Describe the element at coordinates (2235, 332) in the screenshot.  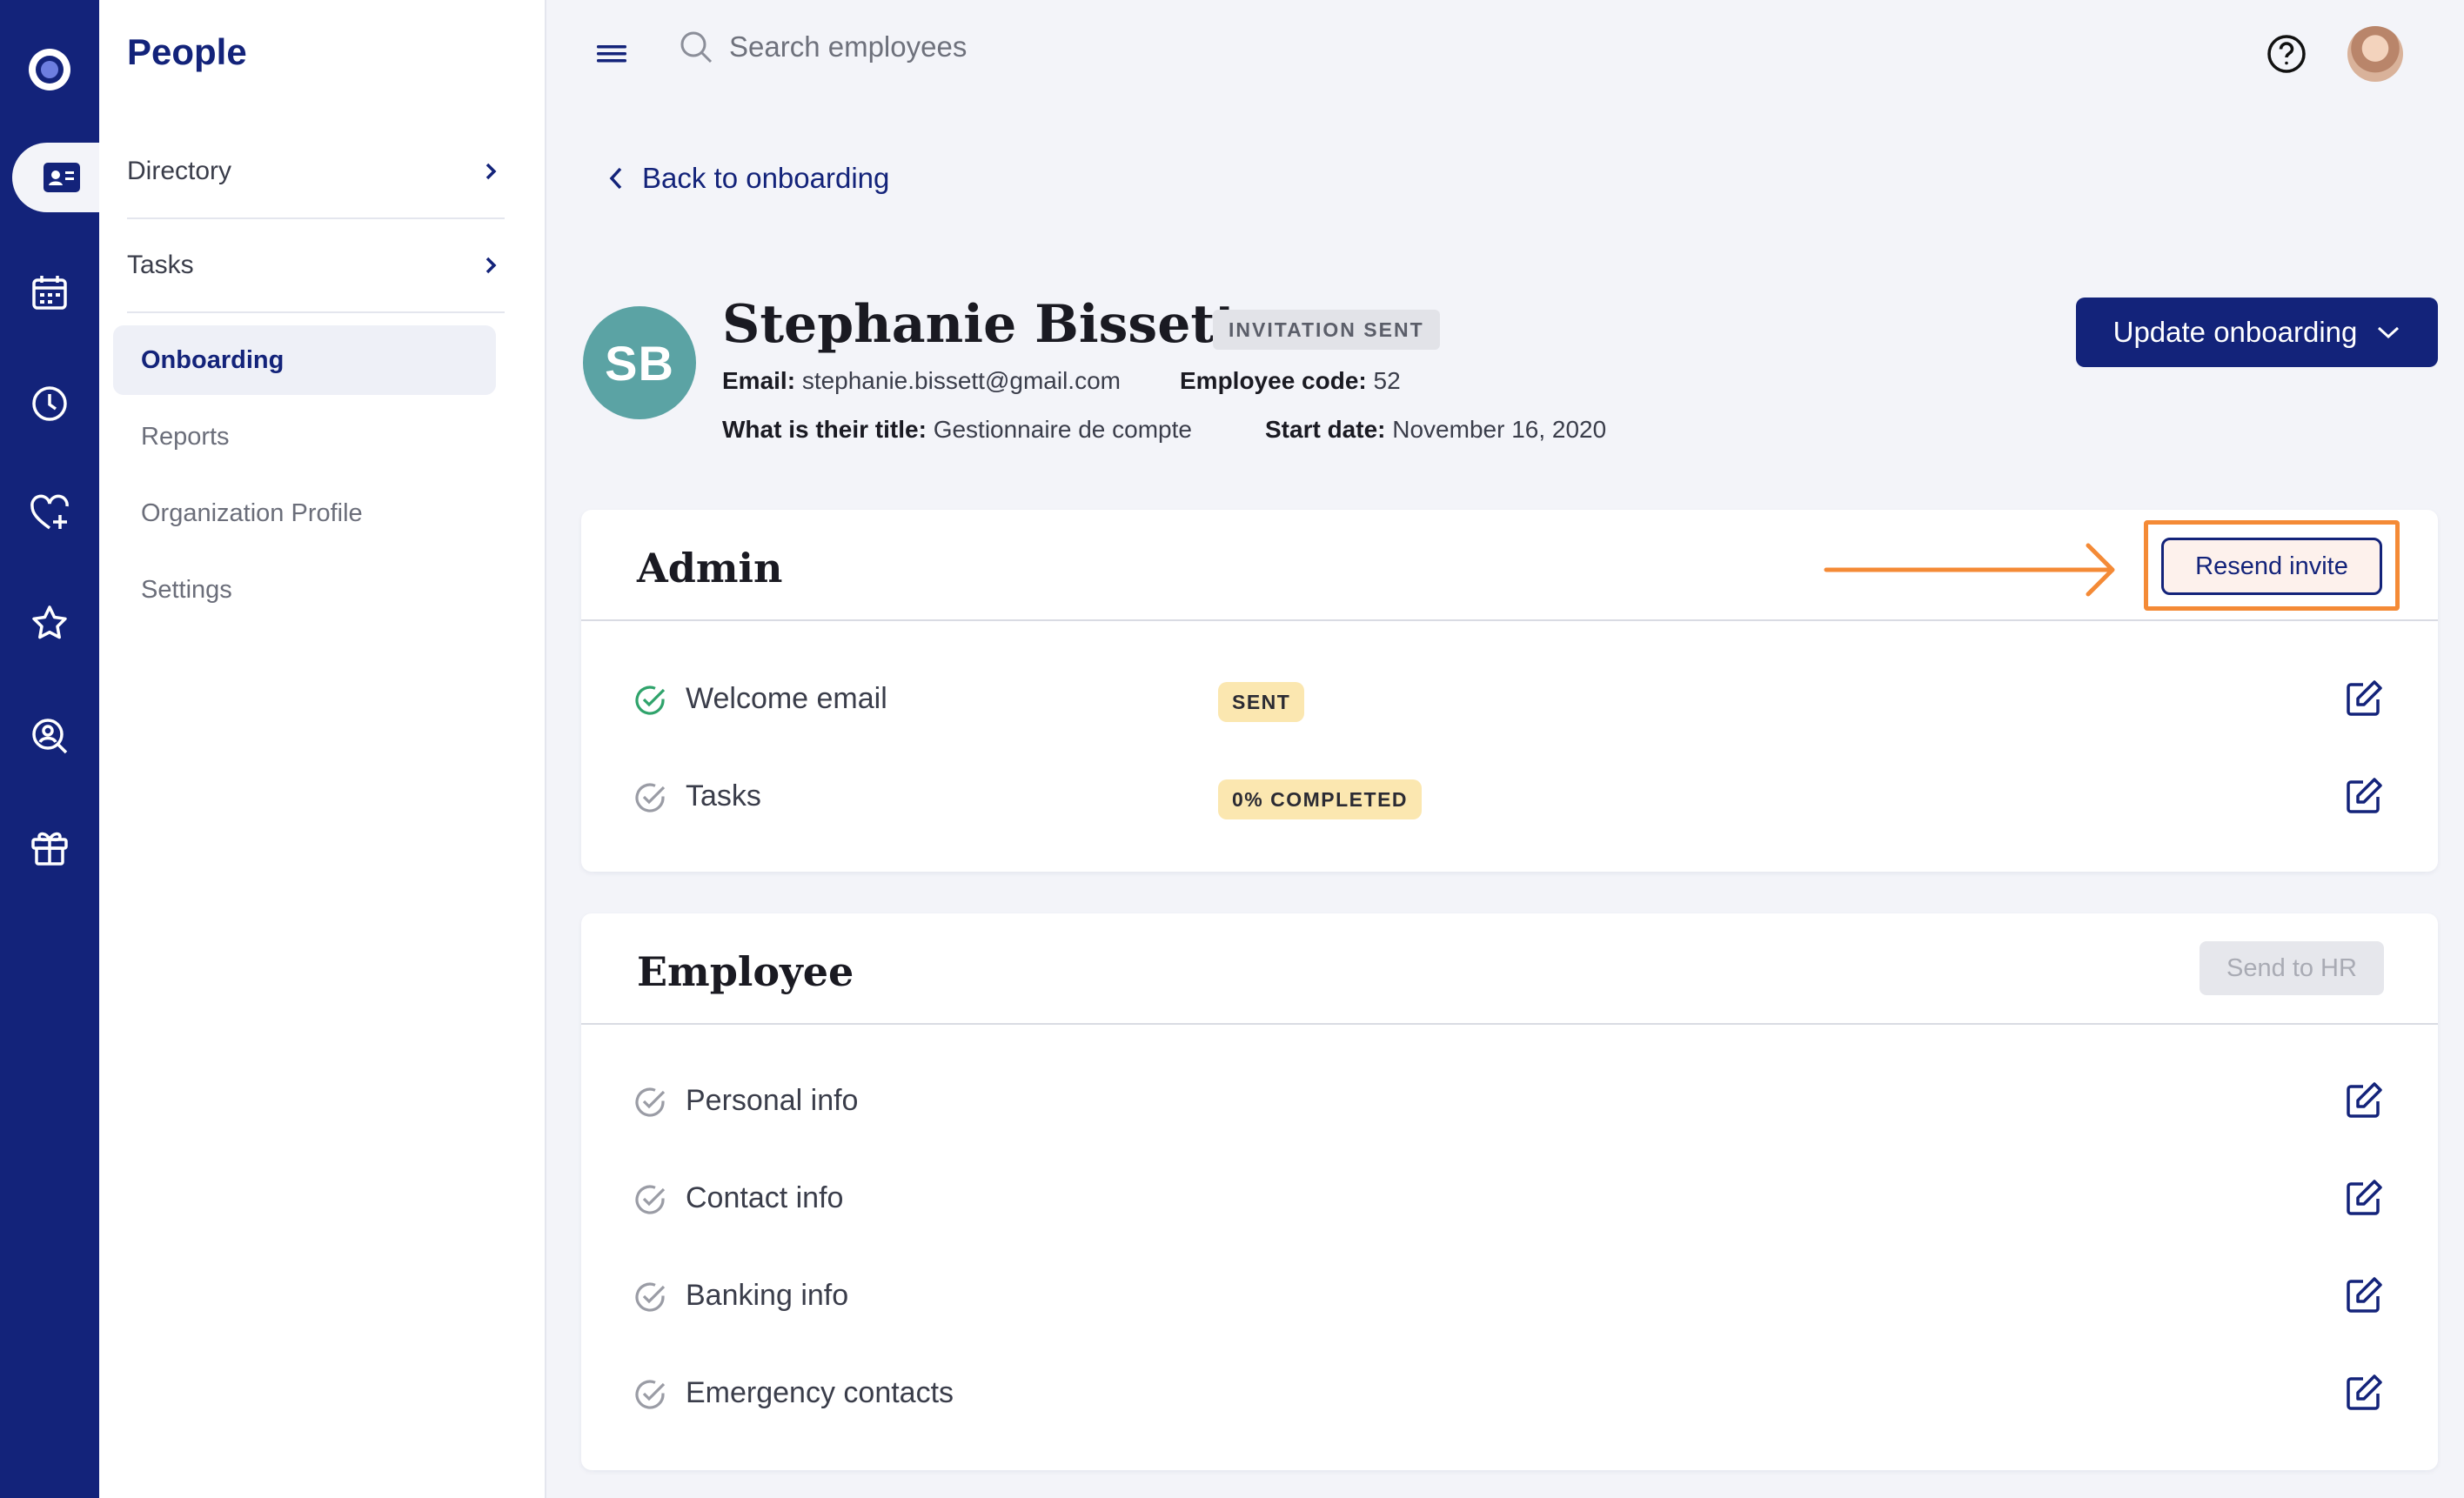
I see `update-onboarding-label: Update onboarding` at that location.